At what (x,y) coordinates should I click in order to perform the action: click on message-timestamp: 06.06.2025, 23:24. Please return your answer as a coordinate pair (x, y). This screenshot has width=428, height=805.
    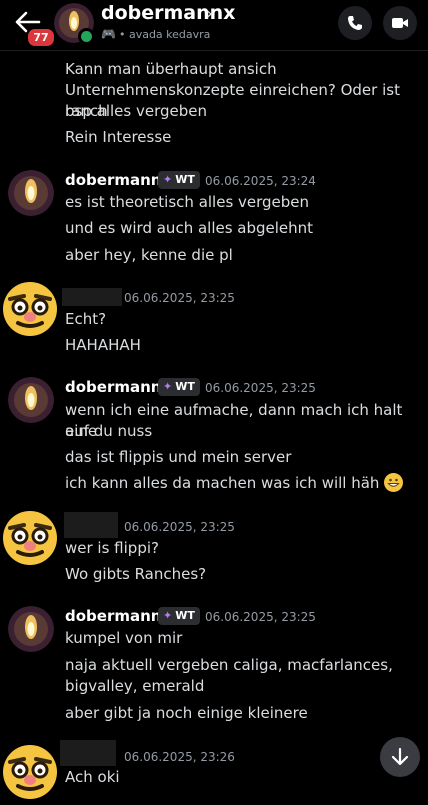
    Looking at the image, I should click on (260, 181).